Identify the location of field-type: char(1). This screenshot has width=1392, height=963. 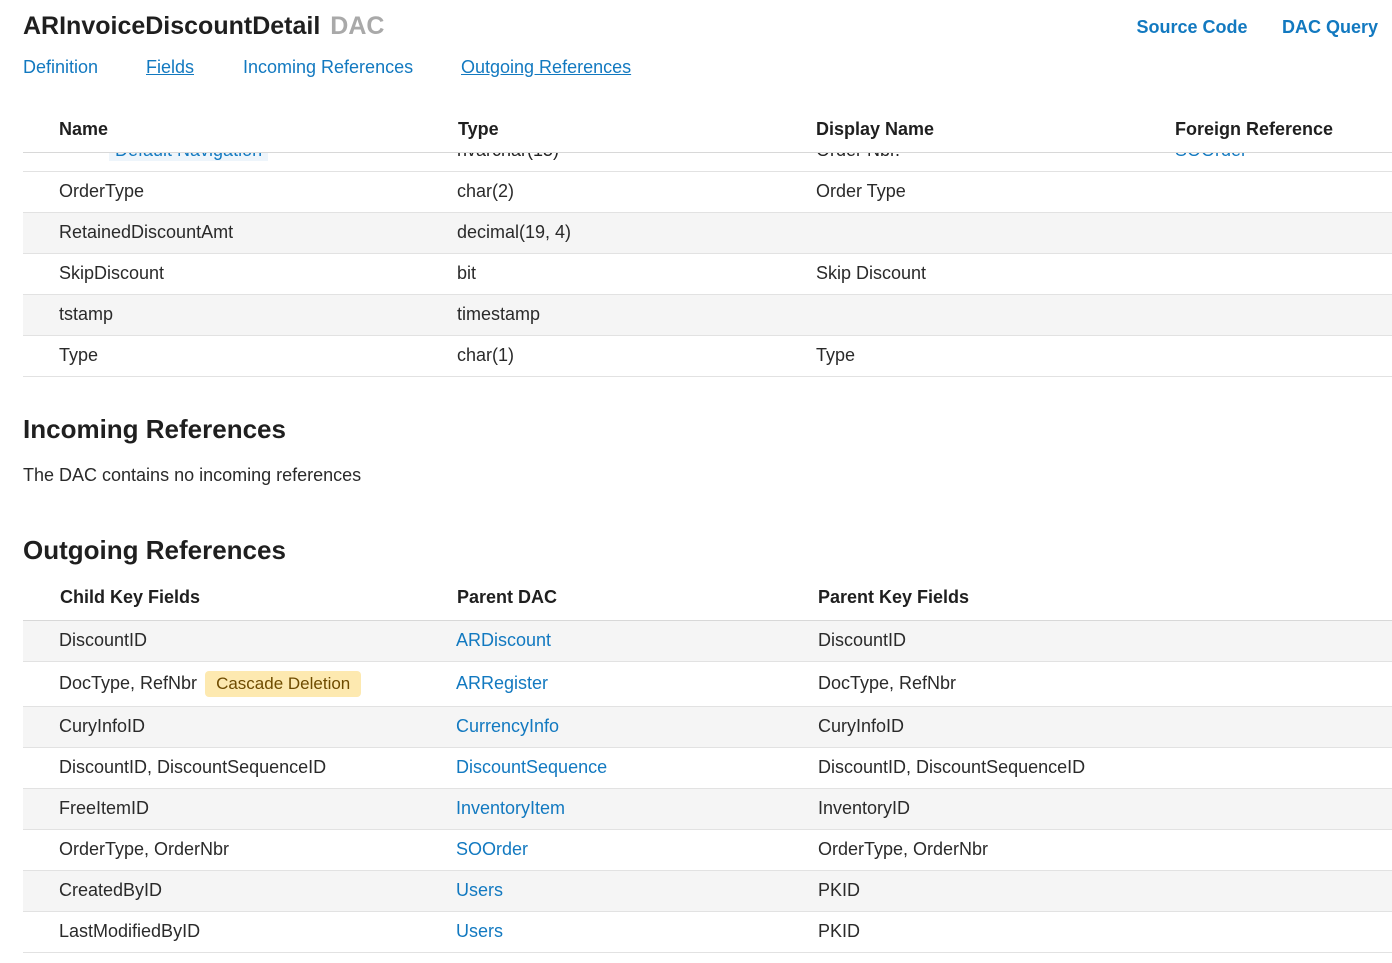
(636, 356).